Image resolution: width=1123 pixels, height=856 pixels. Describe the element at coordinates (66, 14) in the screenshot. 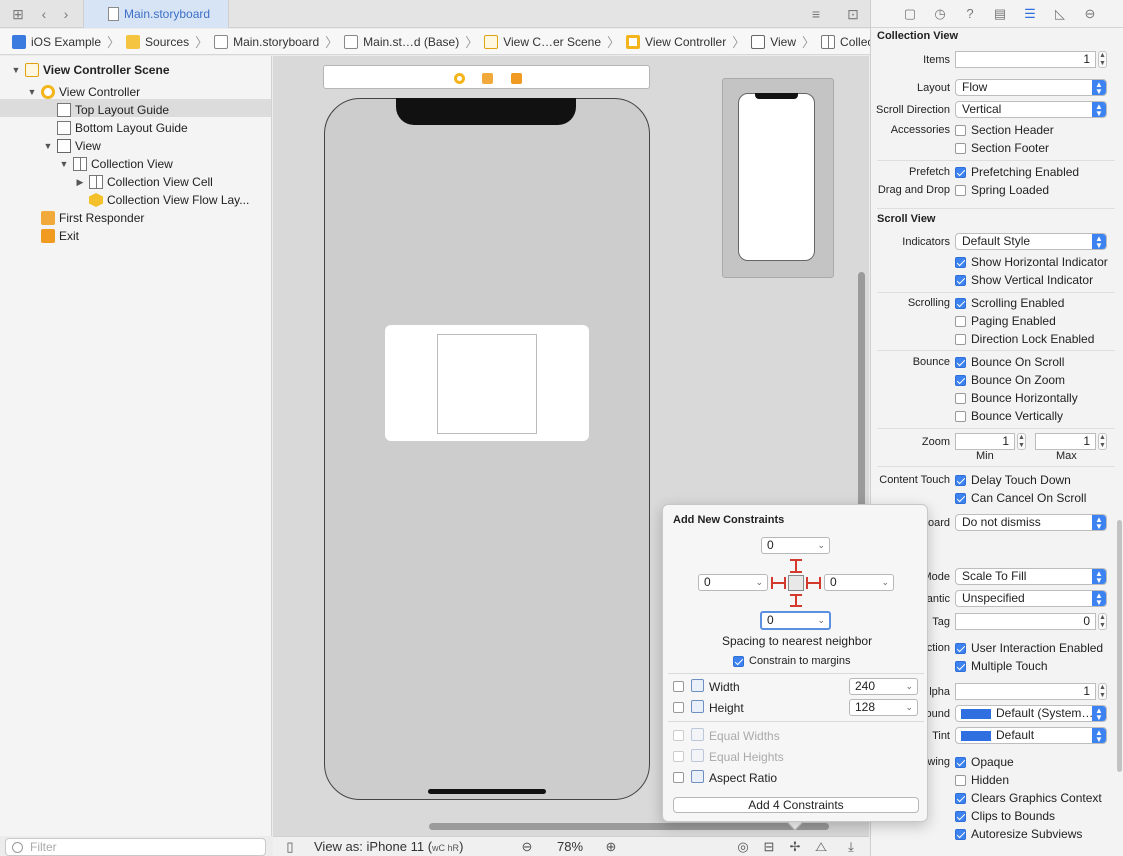

I see `forward-chevron-icon: ›` at that location.